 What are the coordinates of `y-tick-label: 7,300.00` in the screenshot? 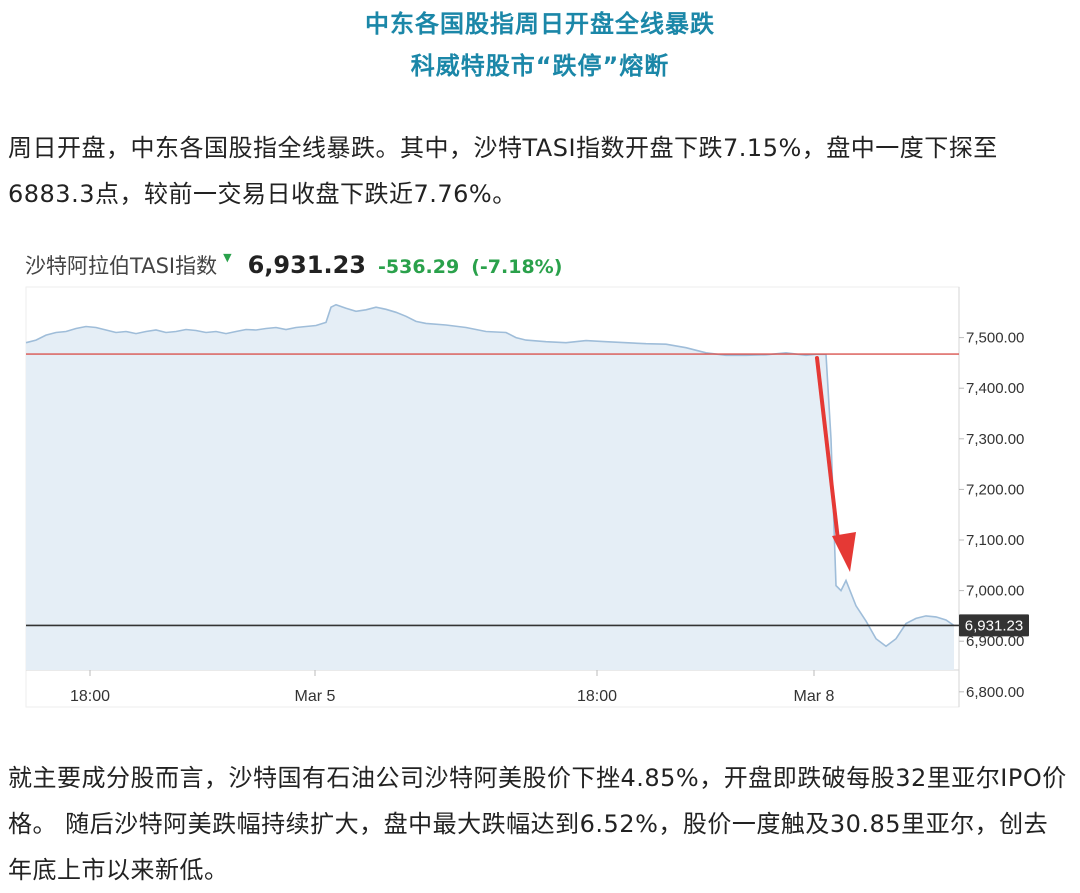 It's located at (995, 439).